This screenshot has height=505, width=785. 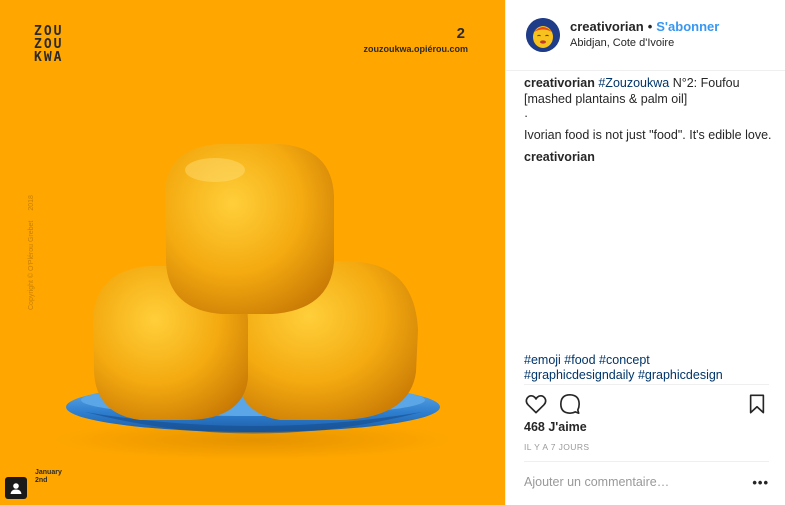 I want to click on bookmark-icon, so click(x=757, y=404).